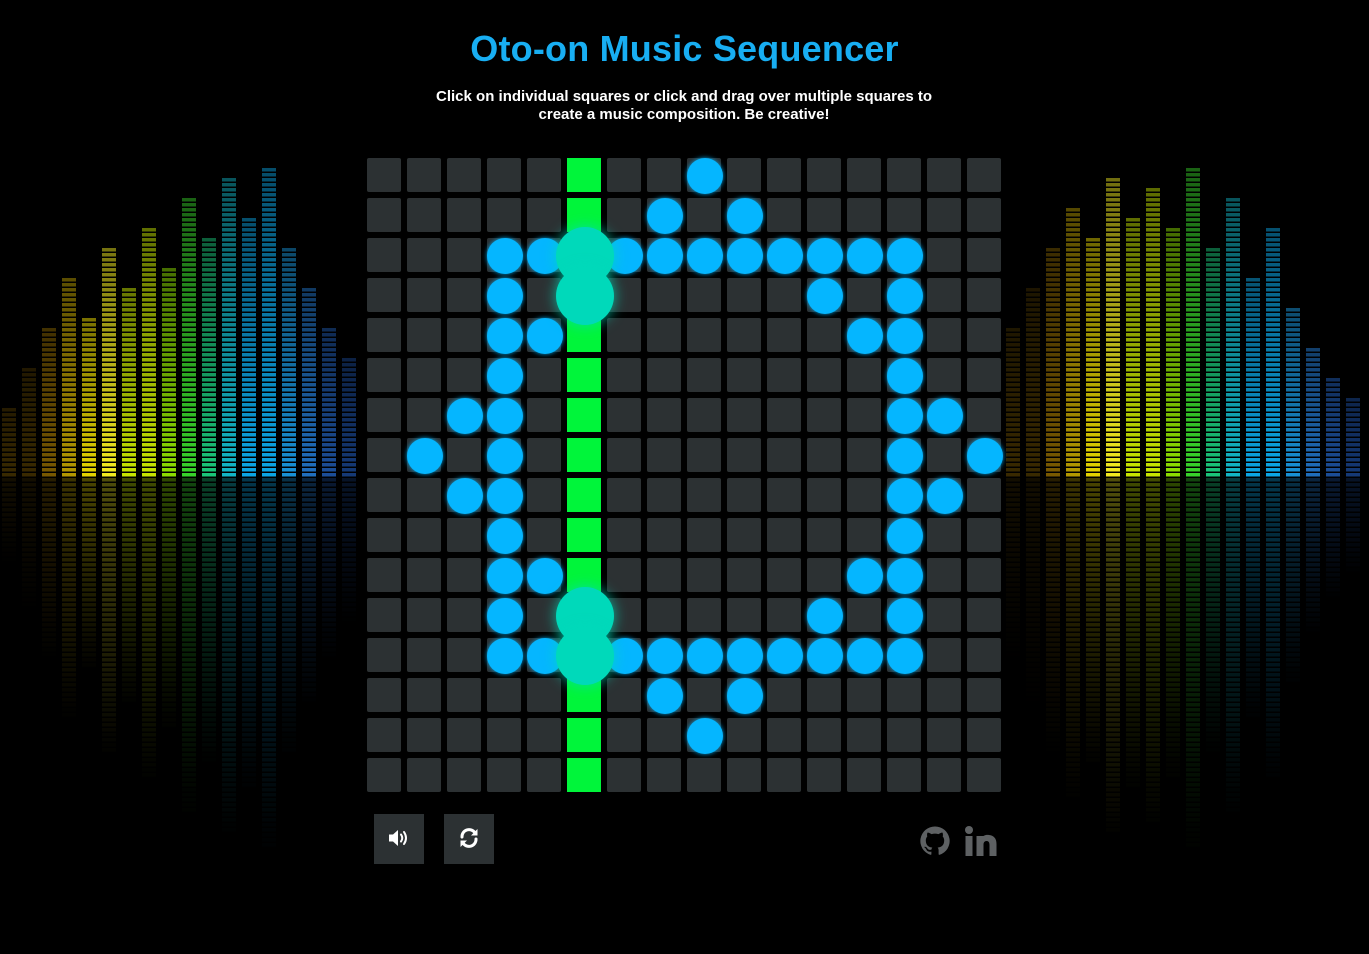 This screenshot has width=1369, height=954. I want to click on grid-cell-r10-c2, so click(464, 575).